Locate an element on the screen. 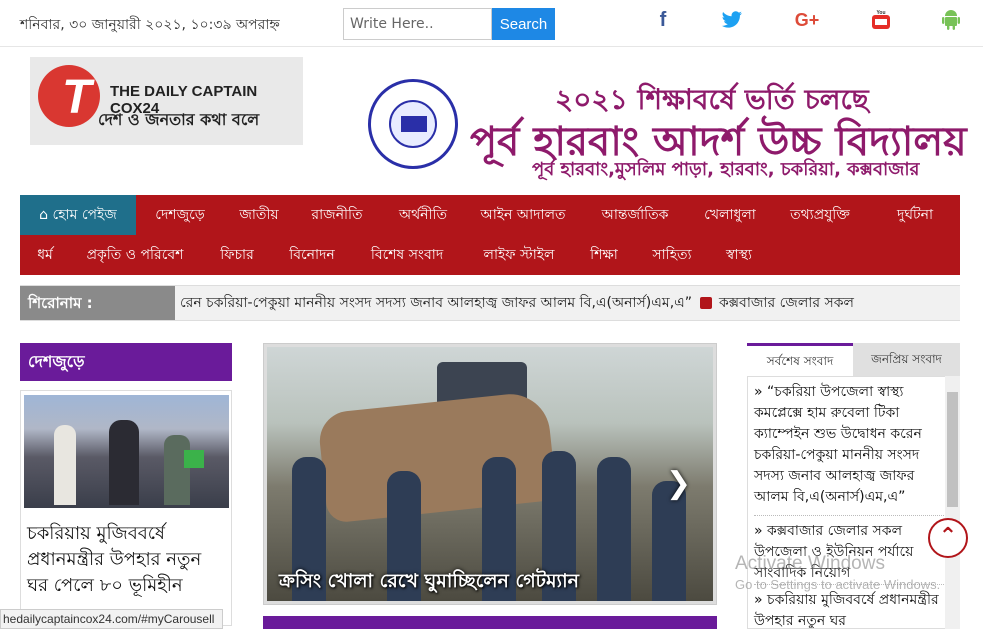 The image size is (983, 629). ticker-headline: কক্সবাজার জেলার সকল is located at coordinates (786, 303).